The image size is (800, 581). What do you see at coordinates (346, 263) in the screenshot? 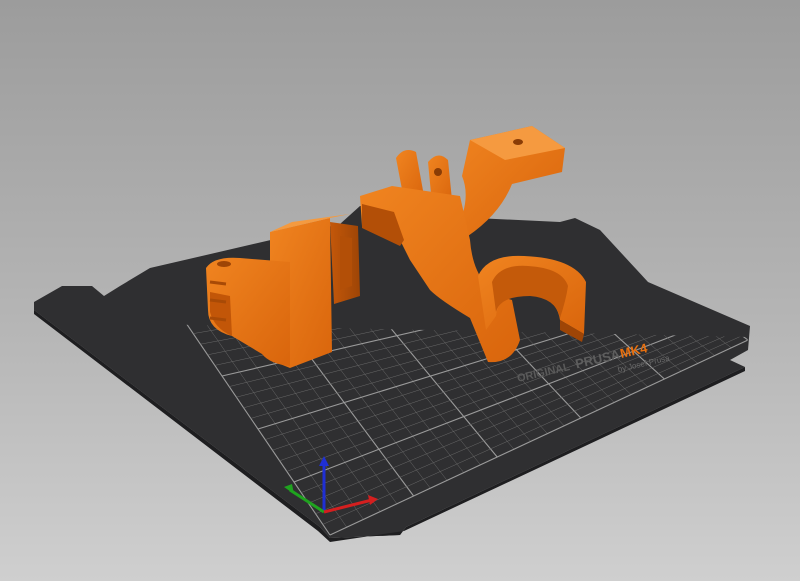
I see `clip-bracket-slot` at bounding box center [346, 263].